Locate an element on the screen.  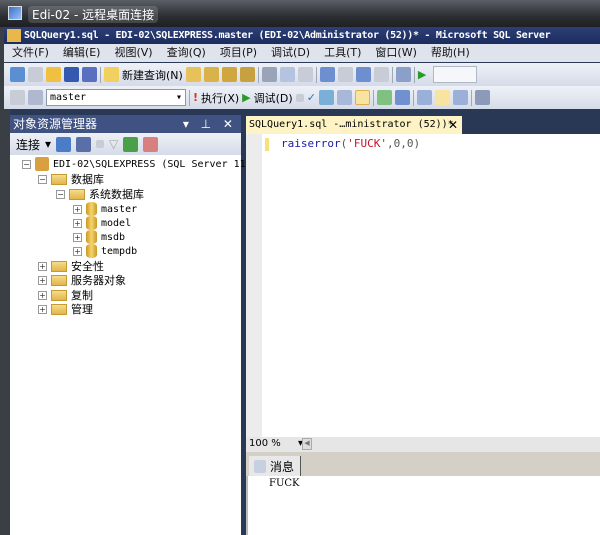
menu-project: 项目(P) is located at coordinates (238, 53).